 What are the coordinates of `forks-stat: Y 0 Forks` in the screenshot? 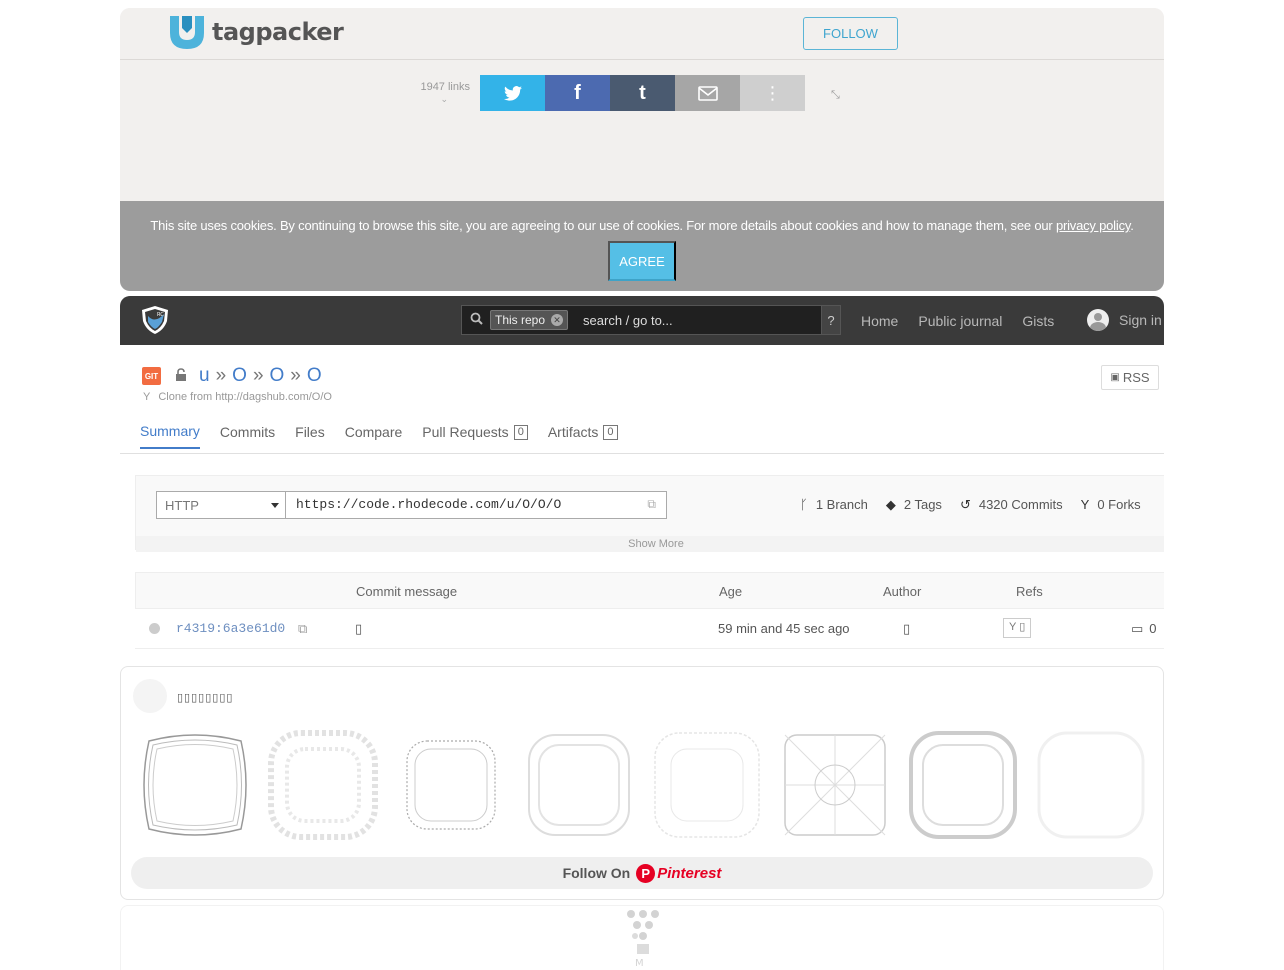 It's located at (1111, 505).